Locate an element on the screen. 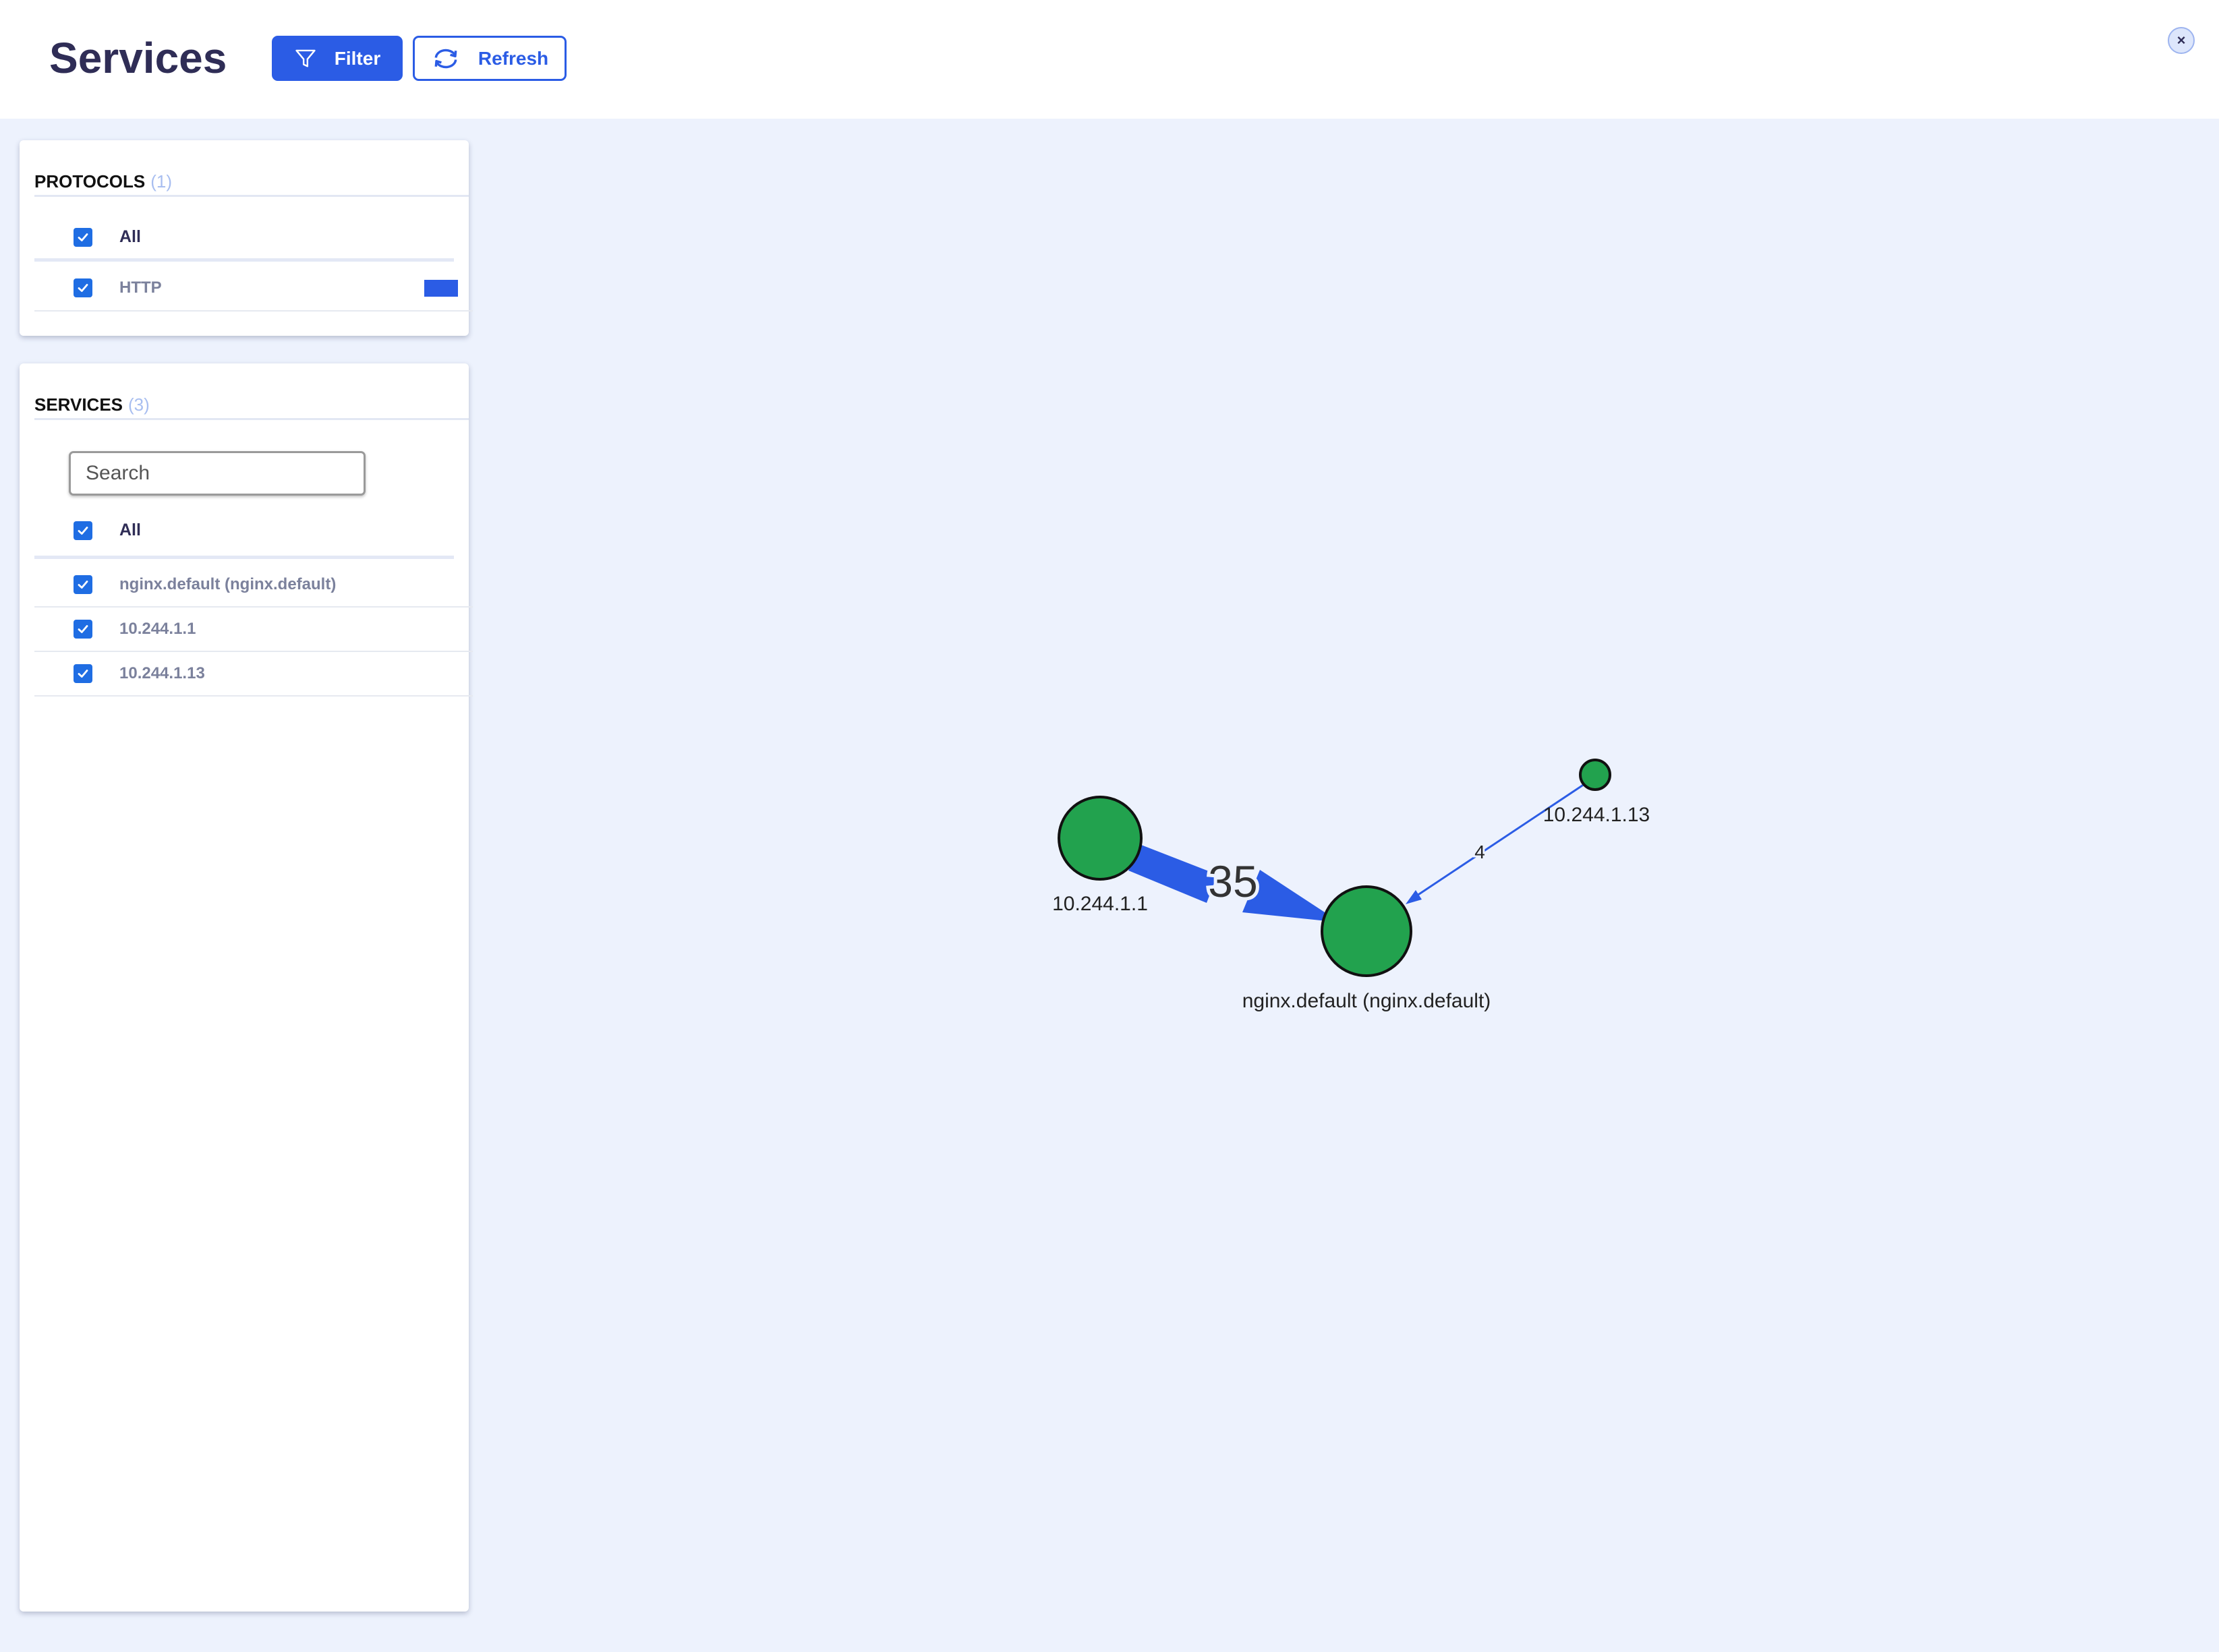 Image resolution: width=2219 pixels, height=1652 pixels. protocol-http-label: HTTP is located at coordinates (141, 287).